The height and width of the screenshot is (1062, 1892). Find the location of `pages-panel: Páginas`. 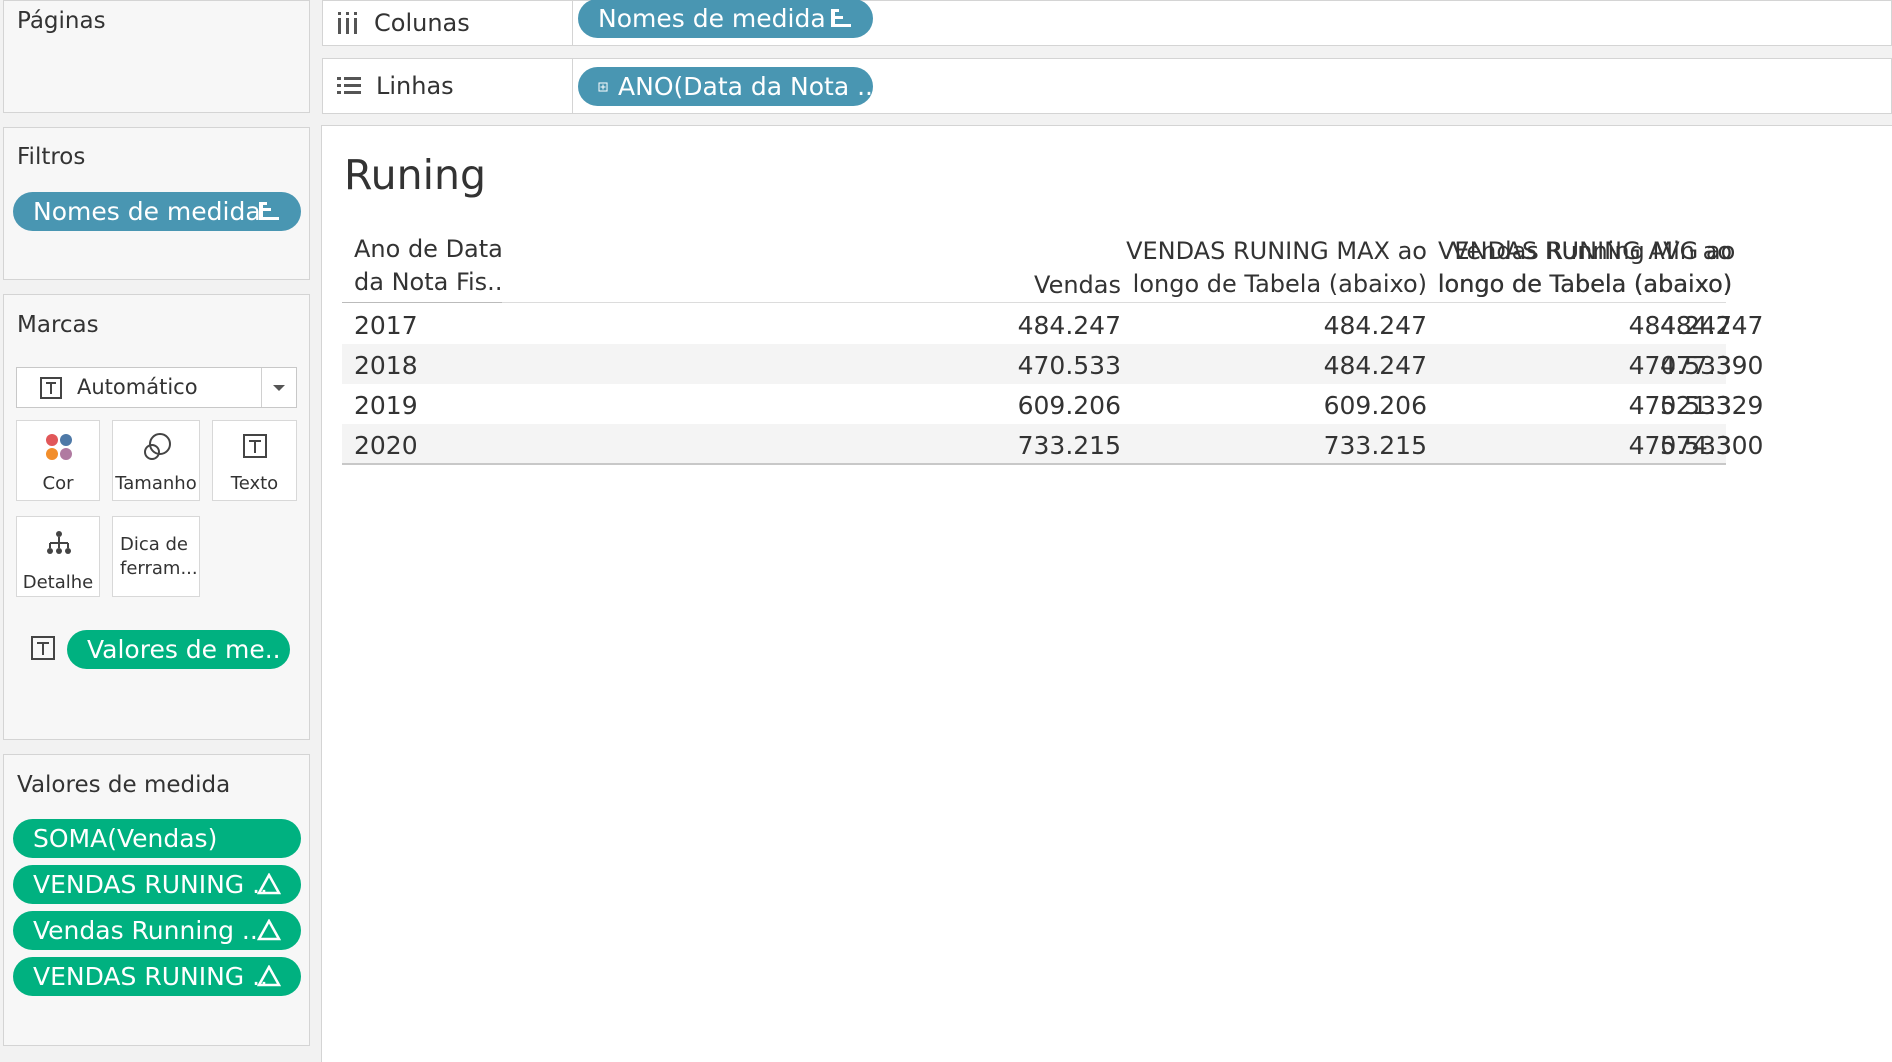

pages-panel: Páginas is located at coordinates (156, 56).